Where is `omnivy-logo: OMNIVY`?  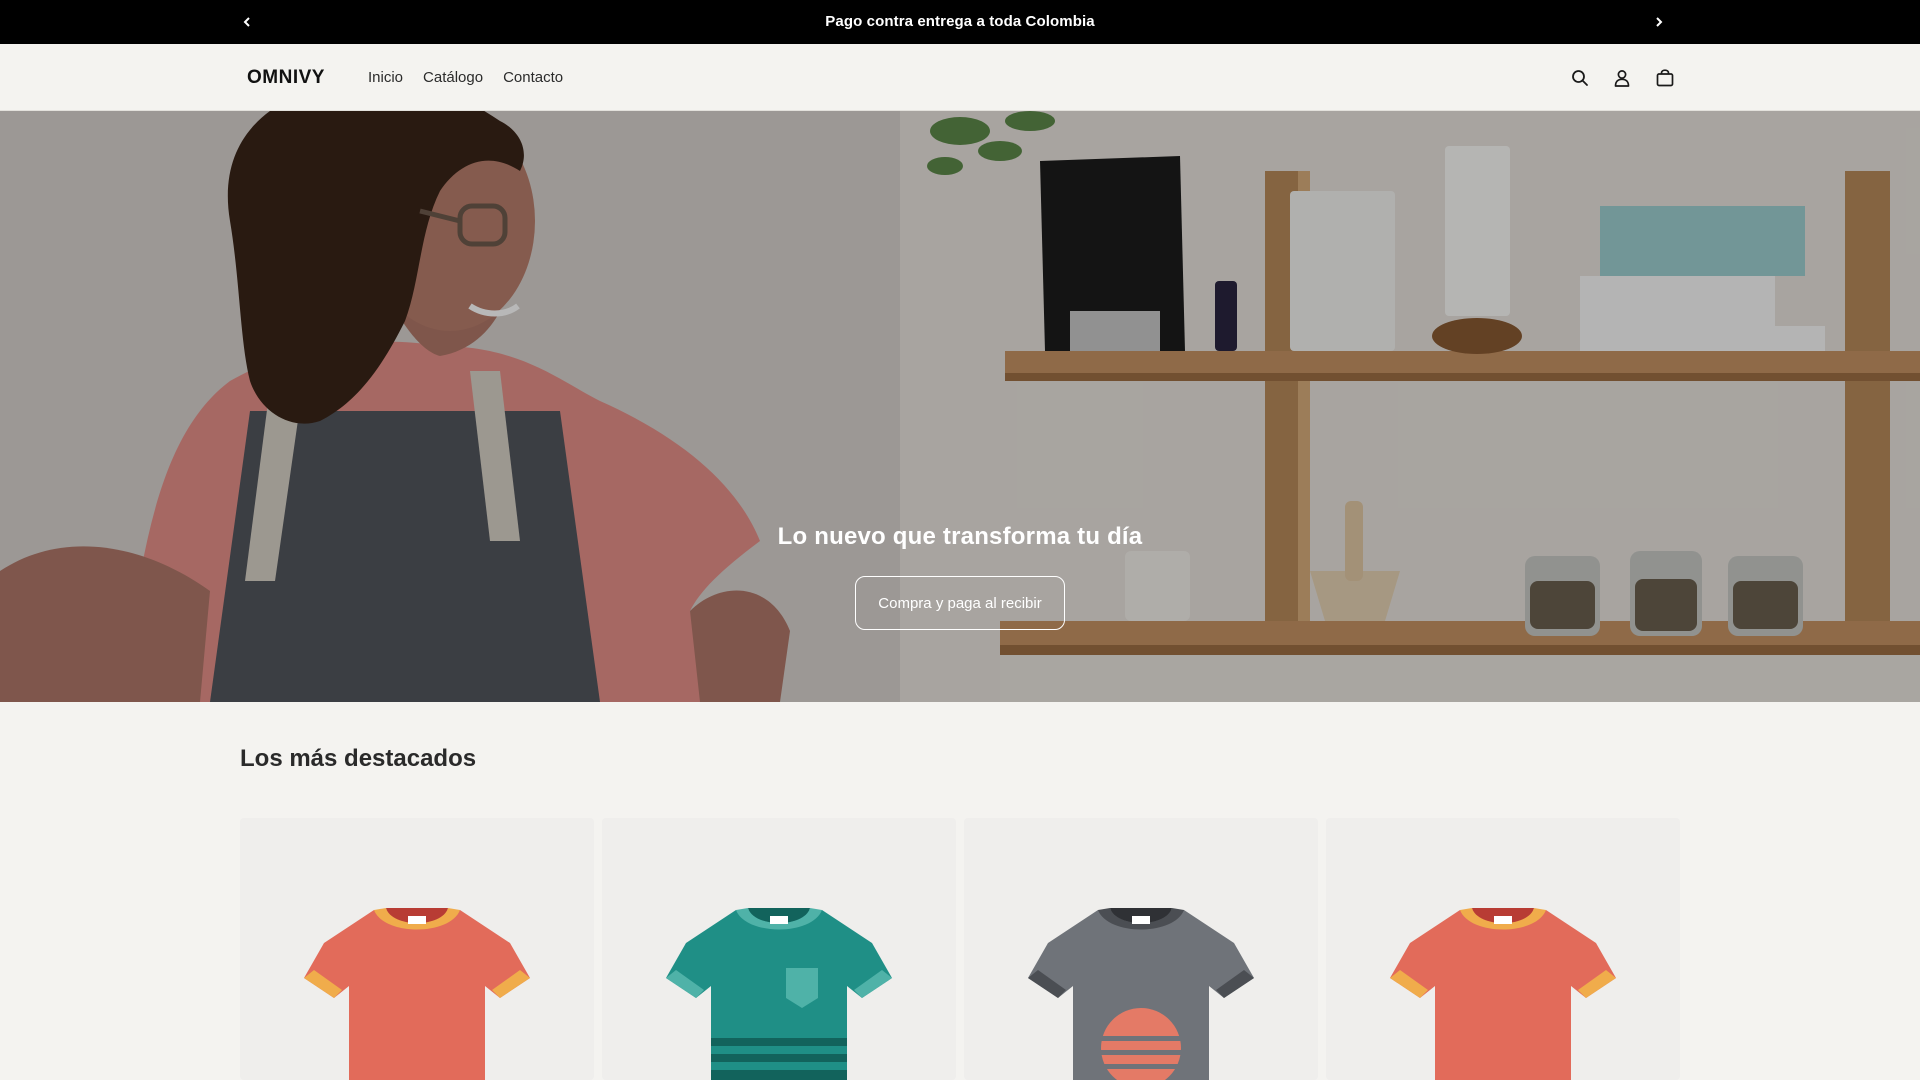 omnivy-logo: OMNIVY is located at coordinates (286, 77).